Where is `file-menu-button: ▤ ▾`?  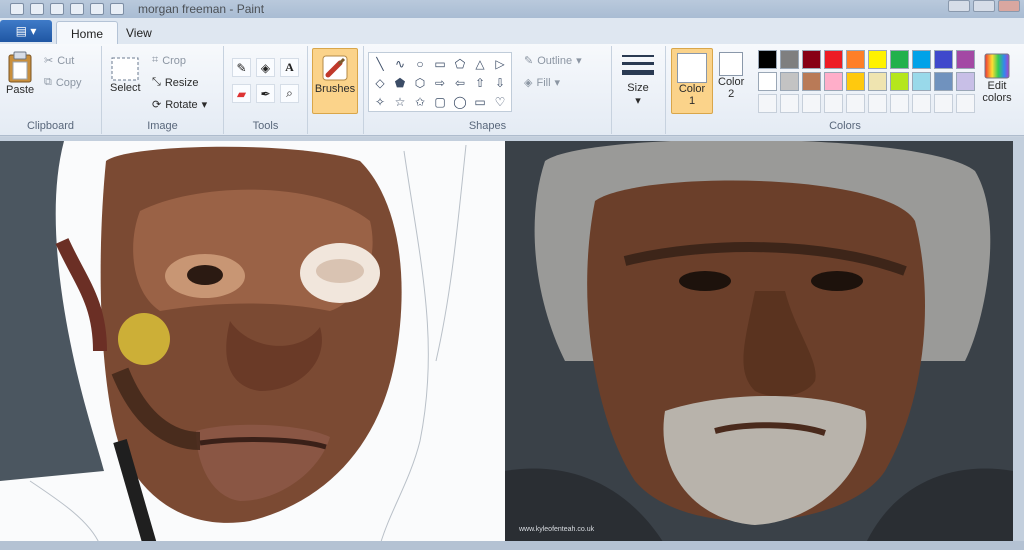
file-menu-button: ▤ ▾ is located at coordinates (26, 31).